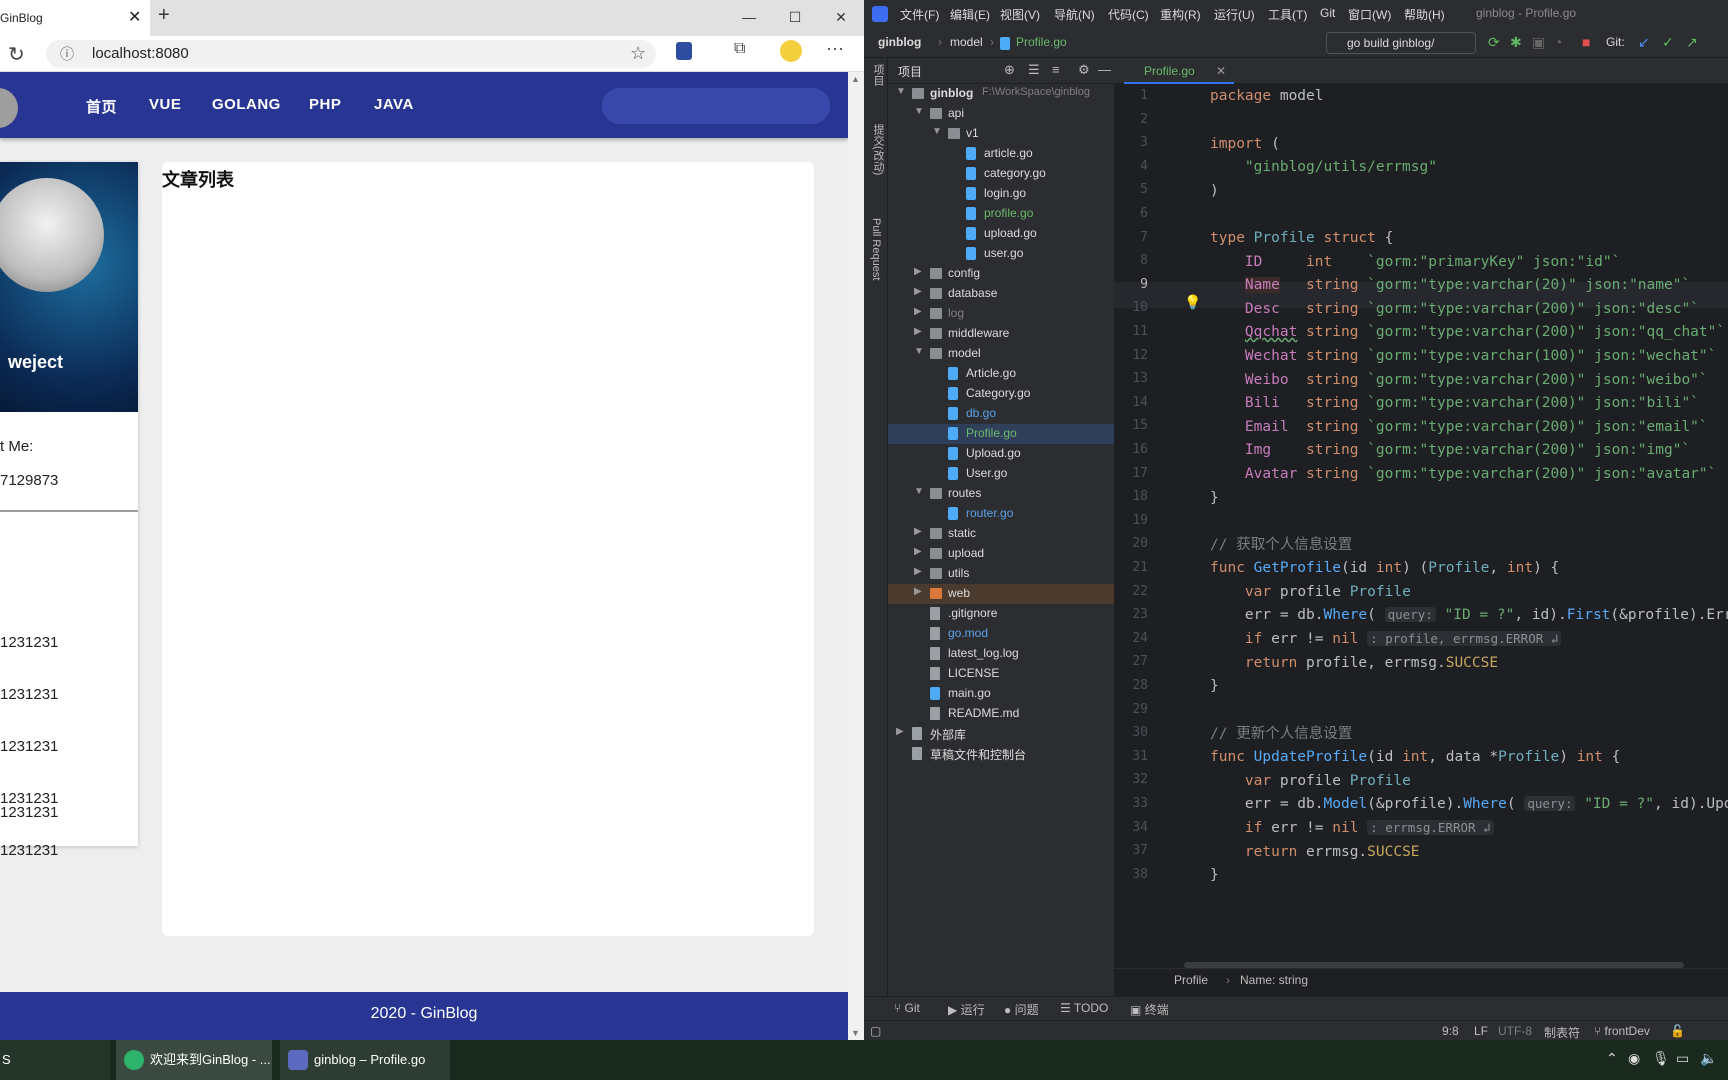 The width and height of the screenshot is (1728, 1080). What do you see at coordinates (970, 14) in the screenshot?
I see `menu-edit: 编辑(E)` at bounding box center [970, 14].